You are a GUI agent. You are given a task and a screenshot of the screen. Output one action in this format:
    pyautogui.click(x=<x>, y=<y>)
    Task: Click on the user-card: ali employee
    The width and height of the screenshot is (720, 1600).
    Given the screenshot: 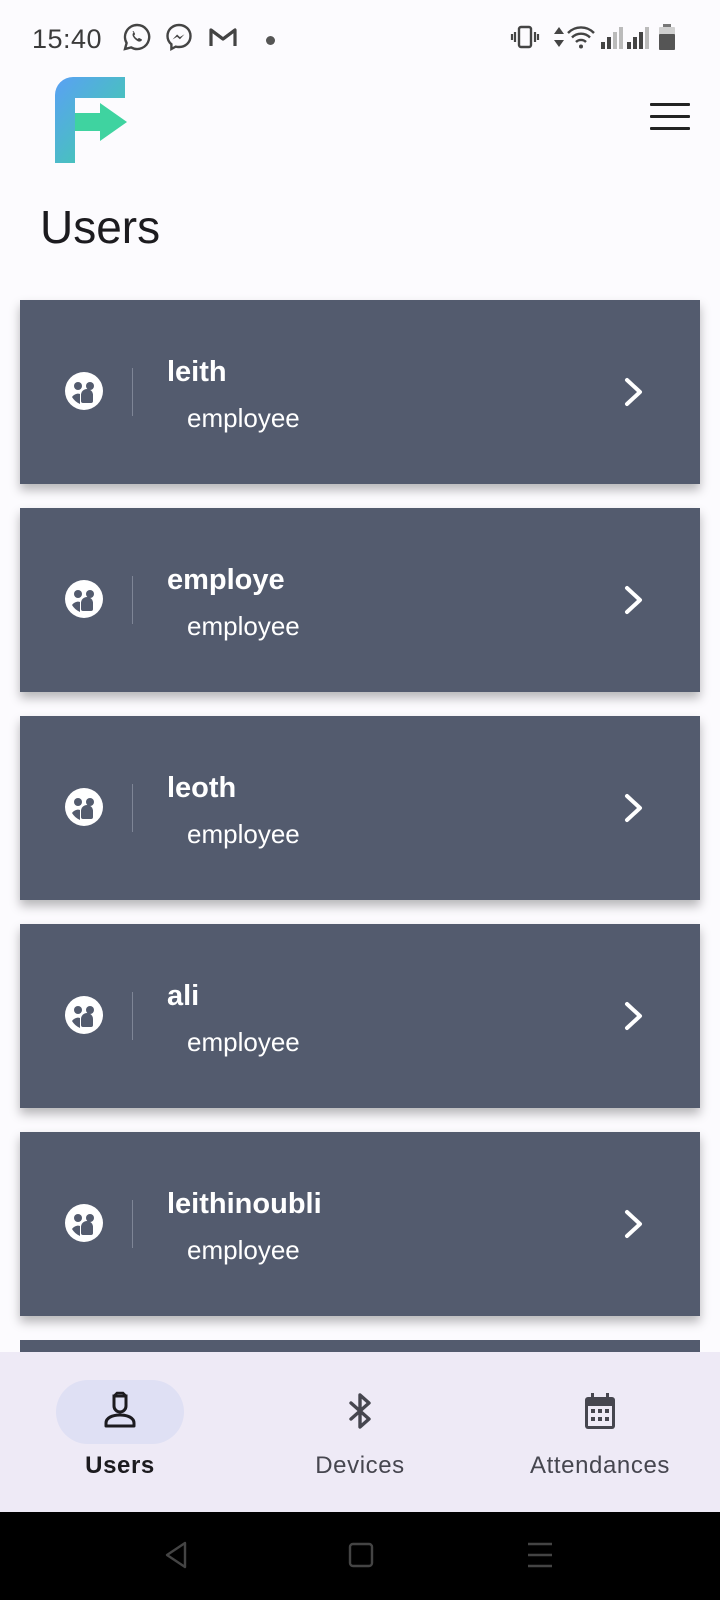 What is the action you would take?
    pyautogui.click(x=360, y=1016)
    